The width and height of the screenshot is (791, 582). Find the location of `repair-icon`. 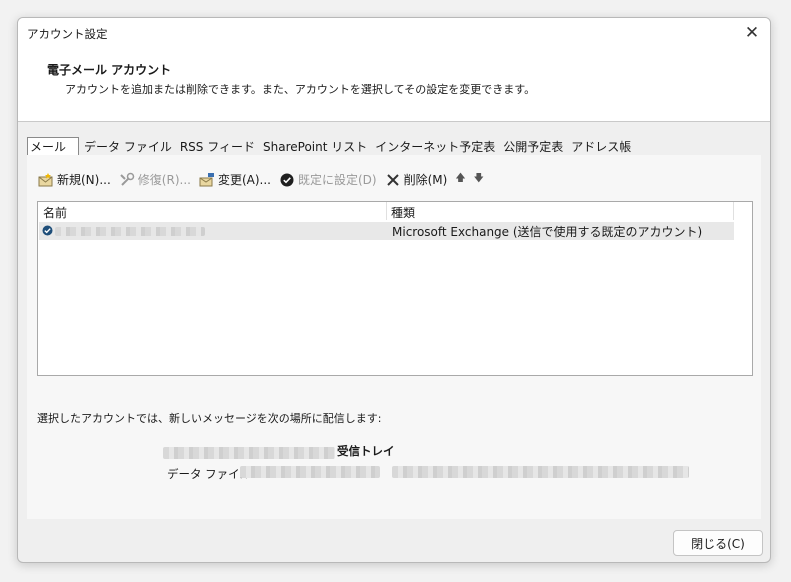

repair-icon is located at coordinates (127, 180).